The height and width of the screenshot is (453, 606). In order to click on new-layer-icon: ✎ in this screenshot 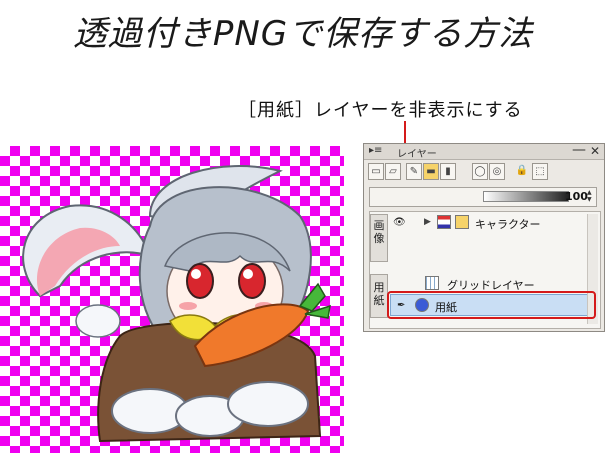, I will do `click(414, 171)`.